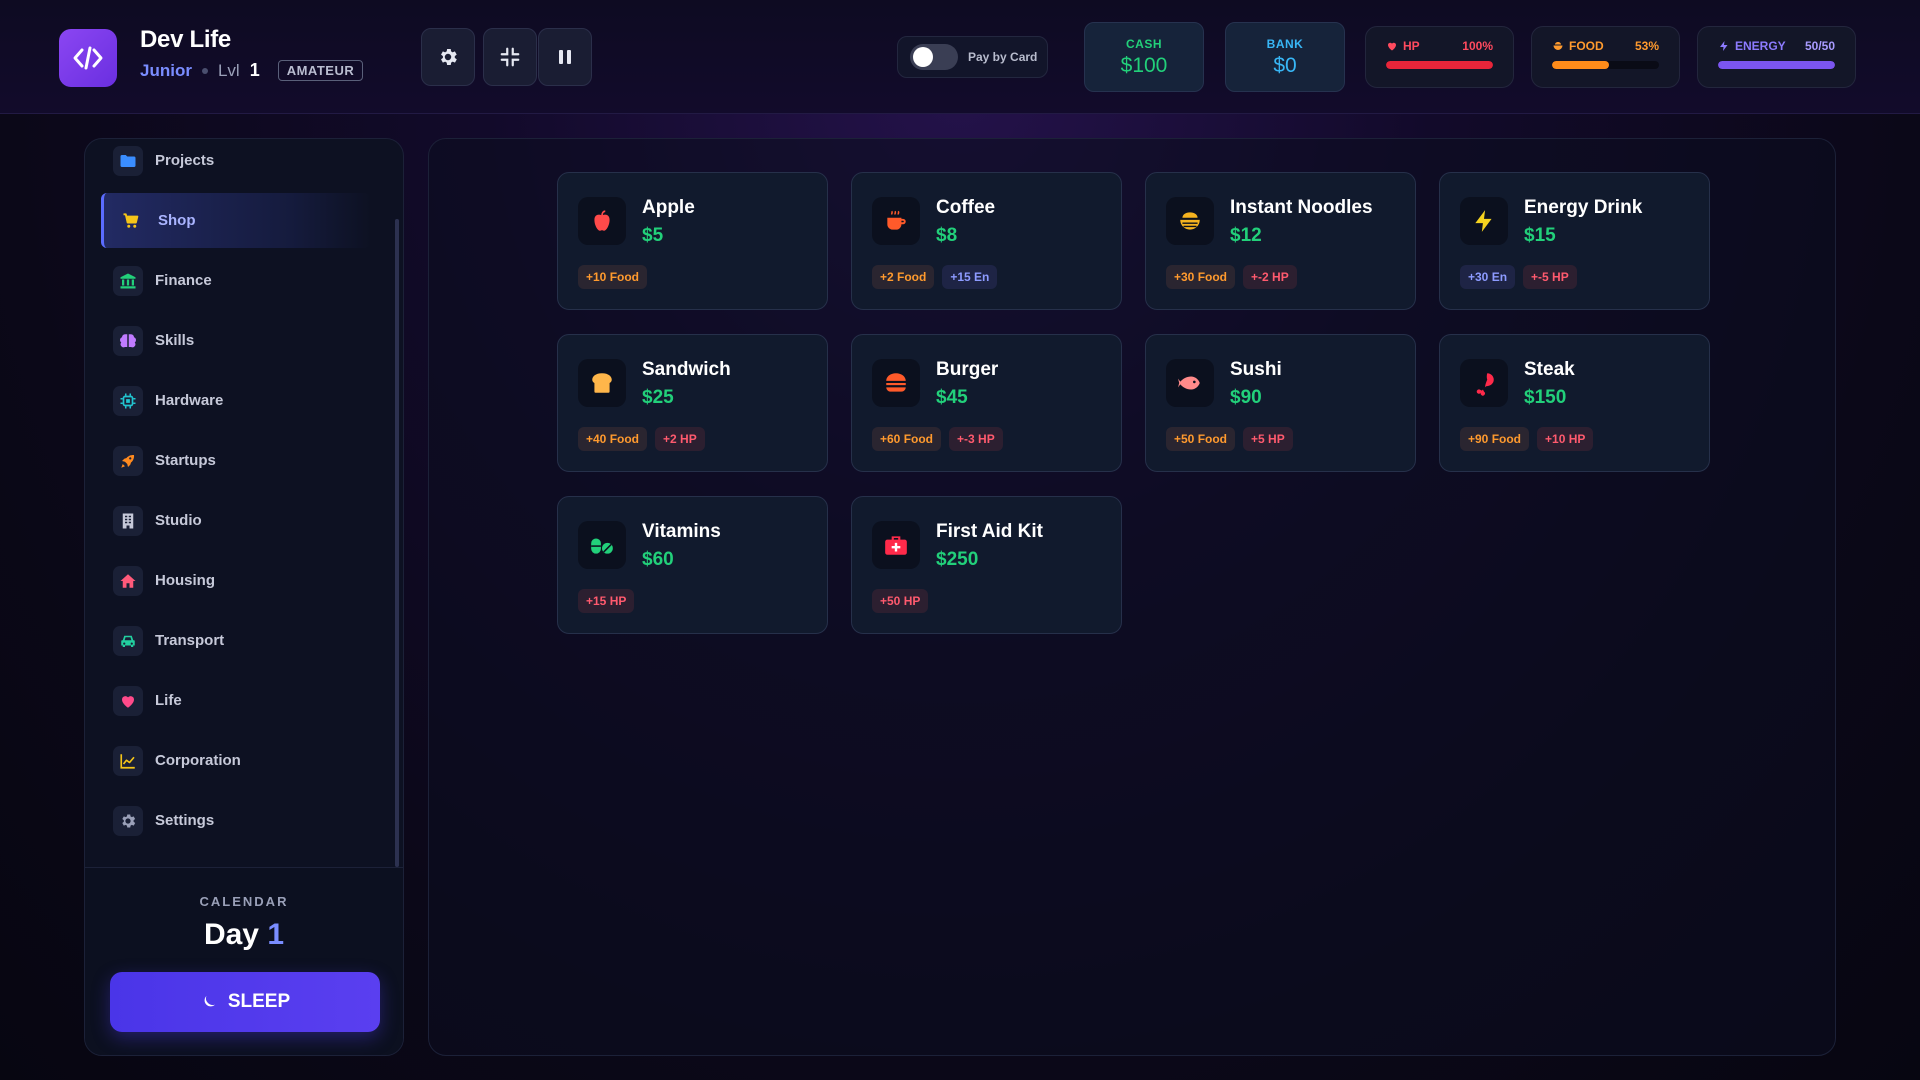 The width and height of the screenshot is (1920, 1080). I want to click on pay-by-card-toggle, so click(934, 57).